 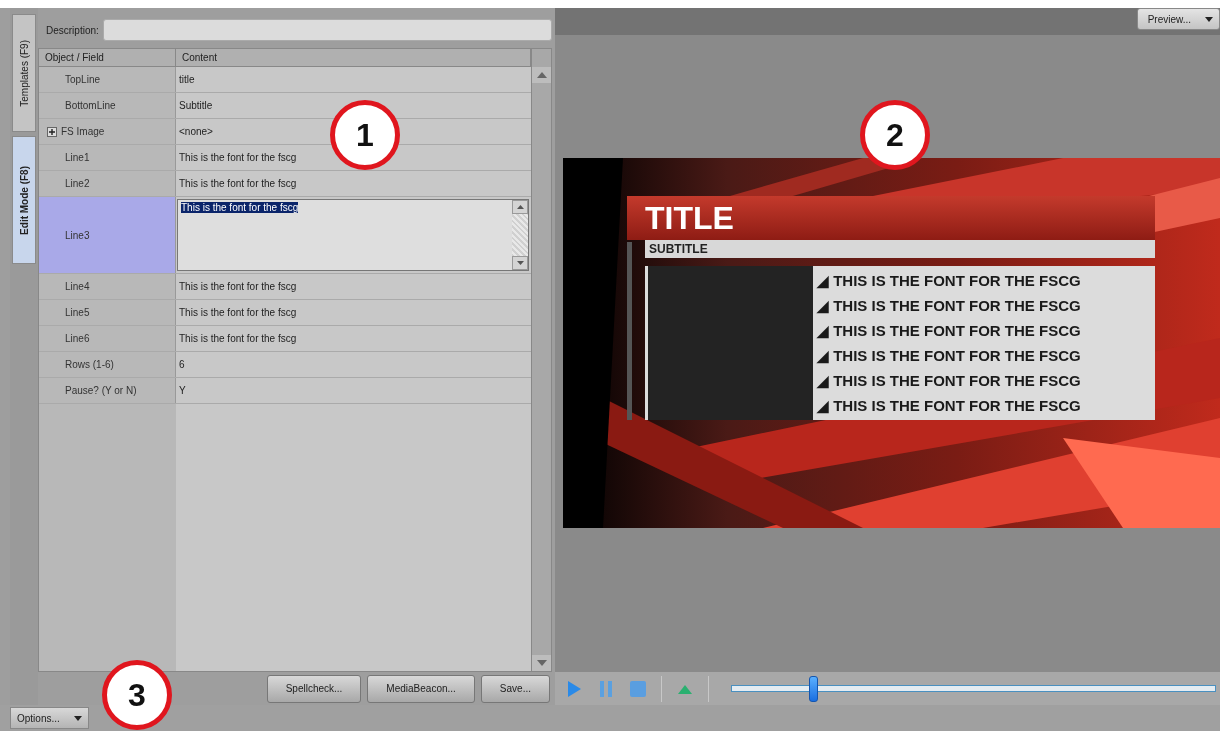 What do you see at coordinates (973, 688) in the screenshot?
I see `position-slider` at bounding box center [973, 688].